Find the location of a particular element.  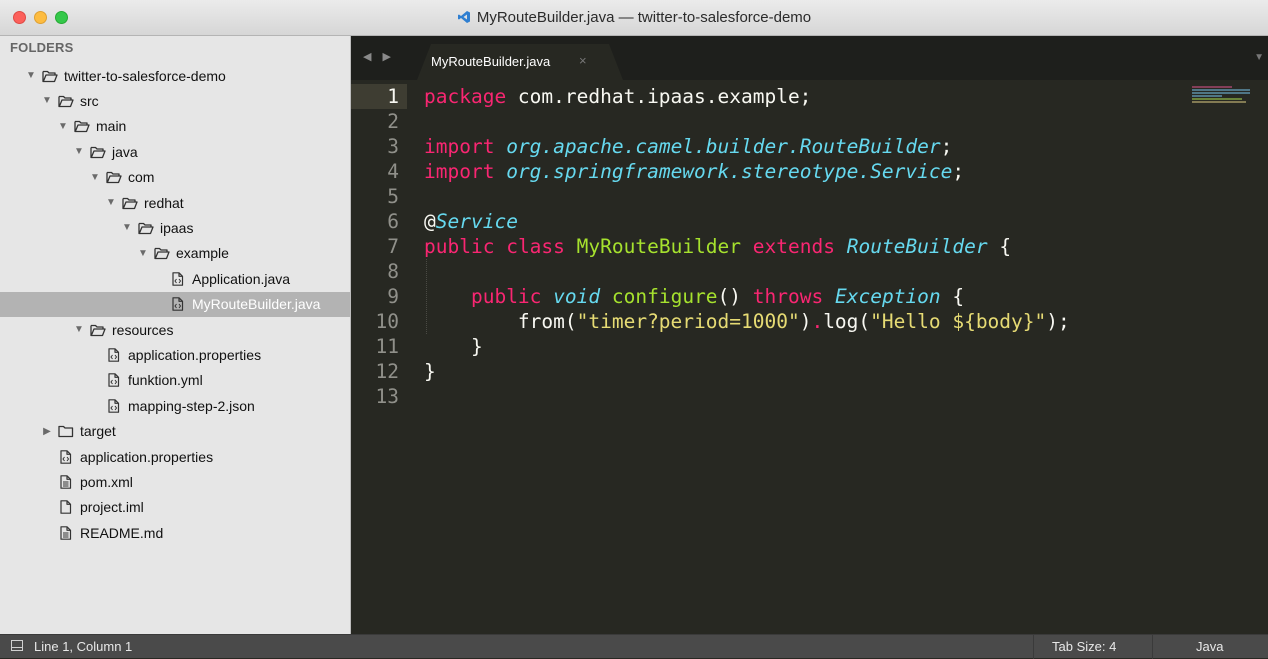

code-token: "Hello ${body}" is located at coordinates (958, 321).